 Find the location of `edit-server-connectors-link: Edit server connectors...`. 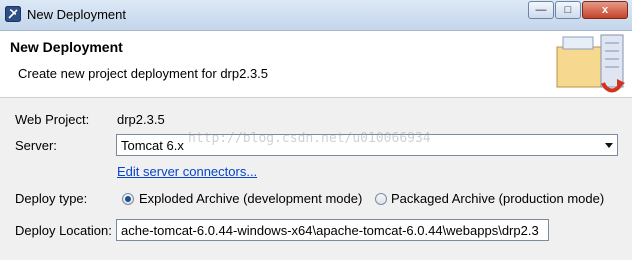

edit-server-connectors-link: Edit server connectors... is located at coordinates (187, 171).